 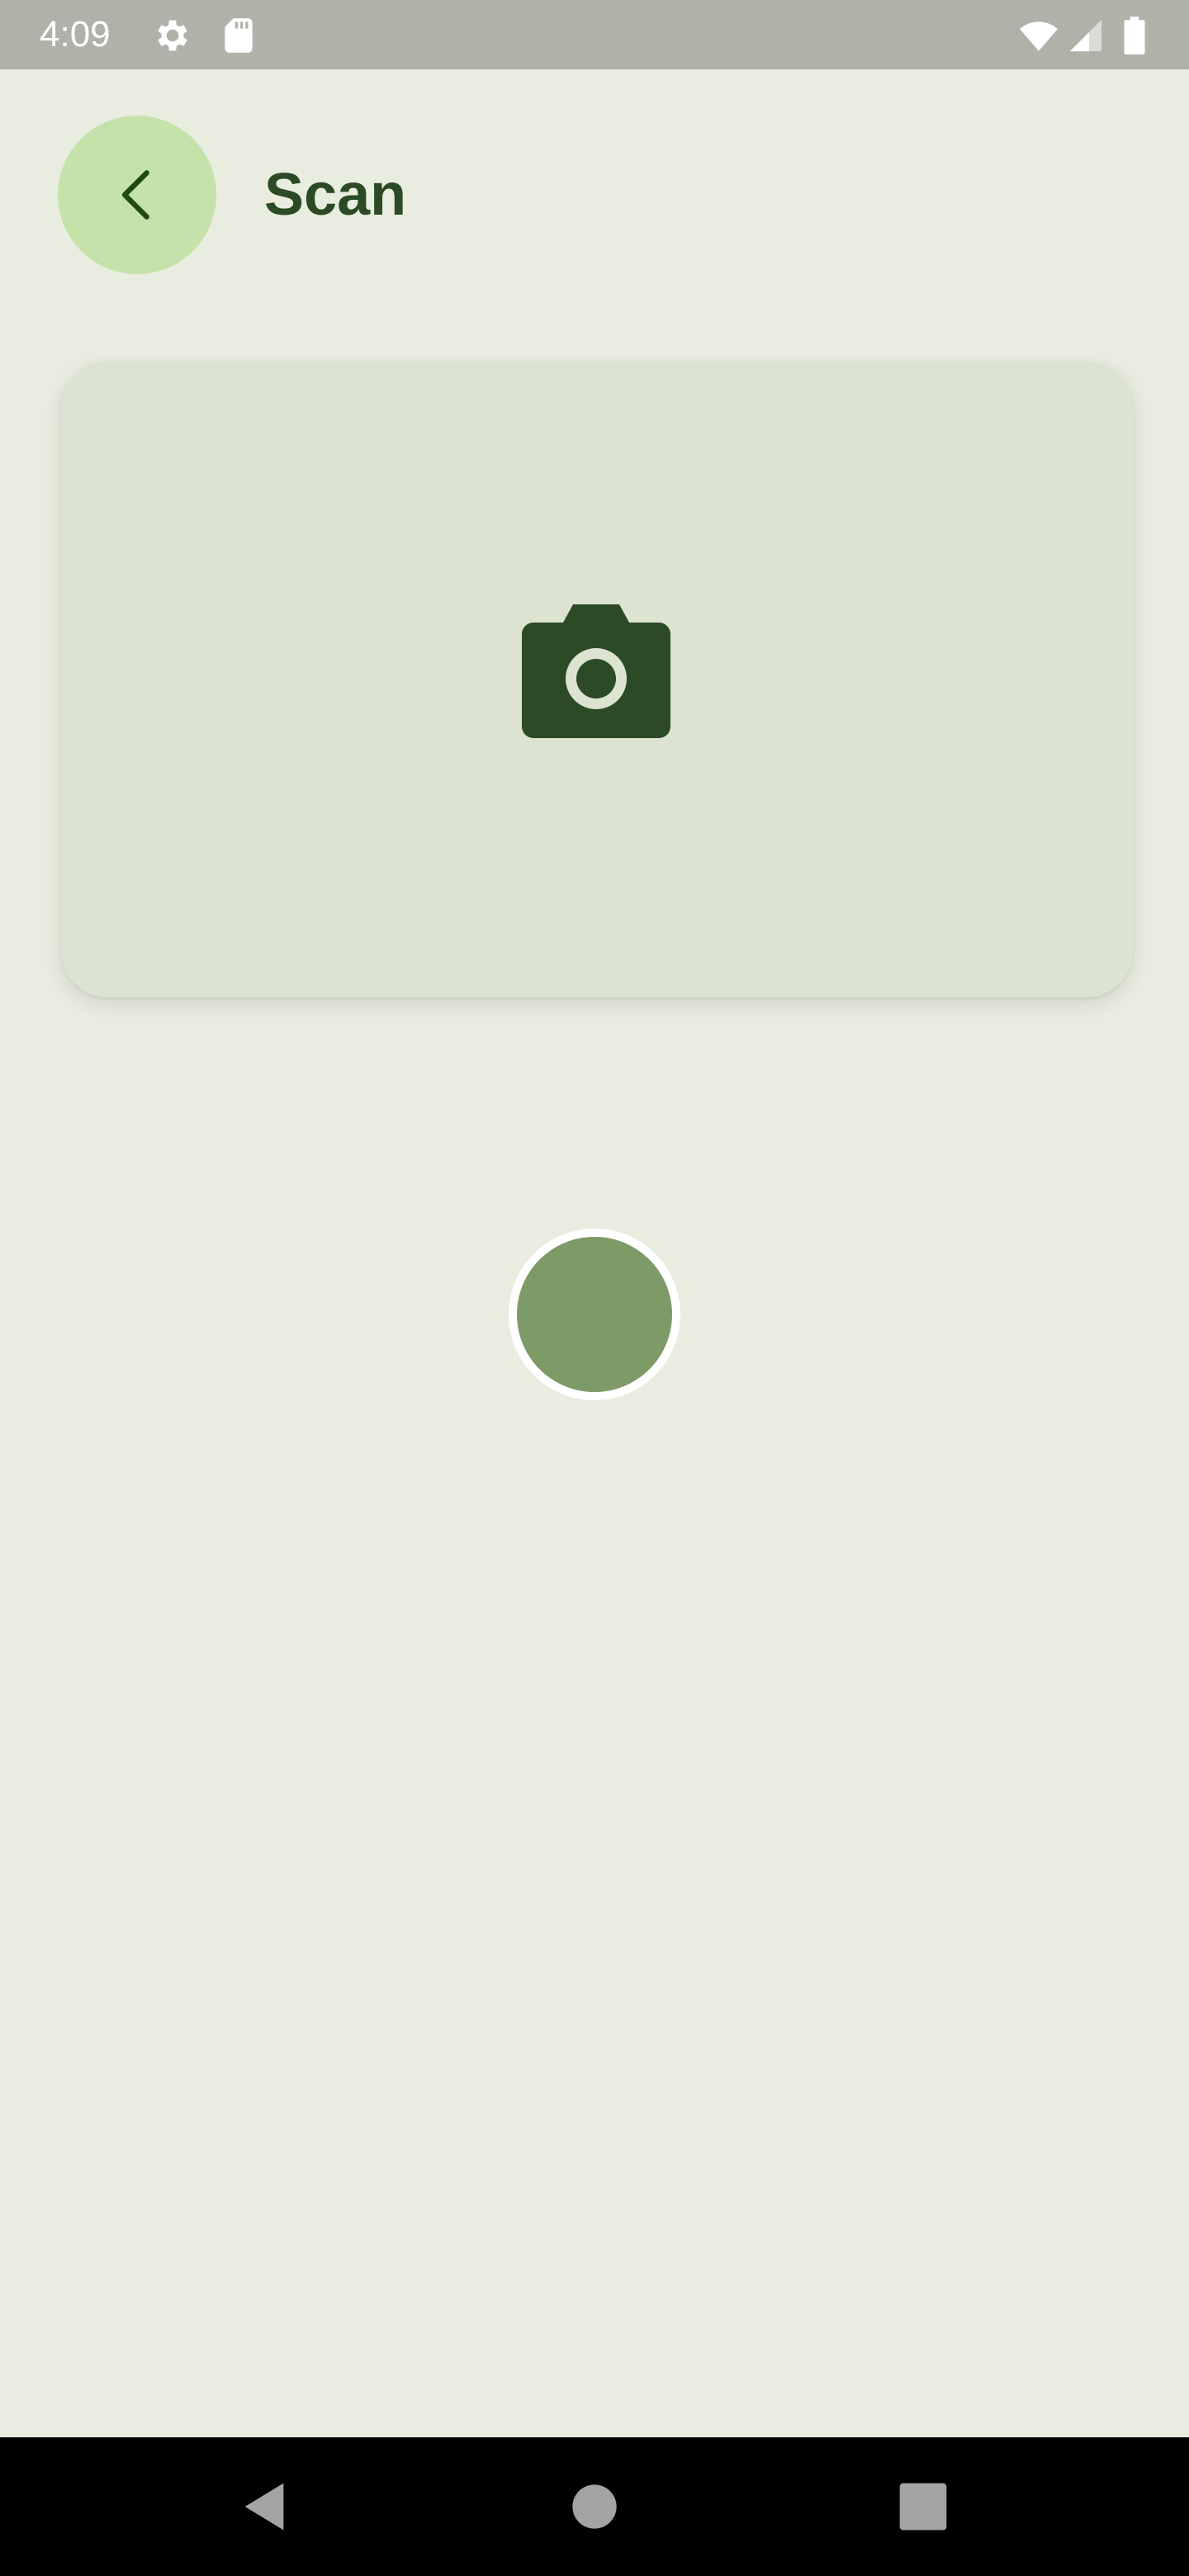 I want to click on nav-bar, so click(x=594, y=2506).